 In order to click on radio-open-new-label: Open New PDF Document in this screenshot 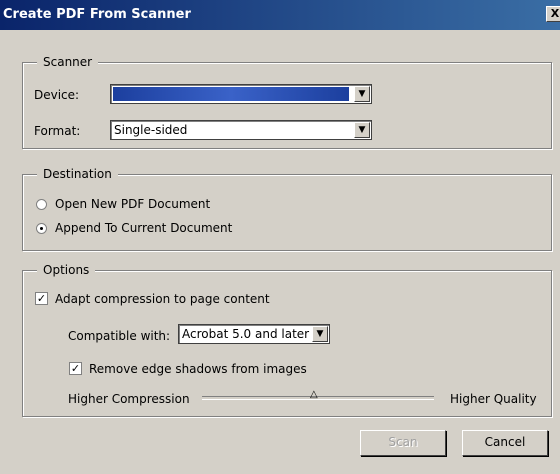, I will do `click(132, 204)`.